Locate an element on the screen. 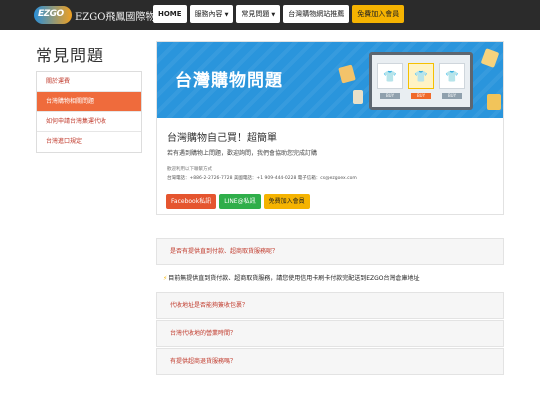 The height and width of the screenshot is (405, 540). logo-mark: EZGO is located at coordinates (53, 15).